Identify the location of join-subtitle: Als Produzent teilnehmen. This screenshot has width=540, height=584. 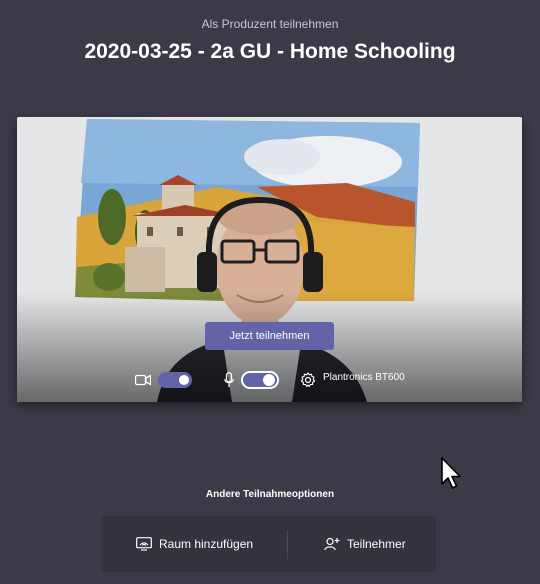
(270, 24).